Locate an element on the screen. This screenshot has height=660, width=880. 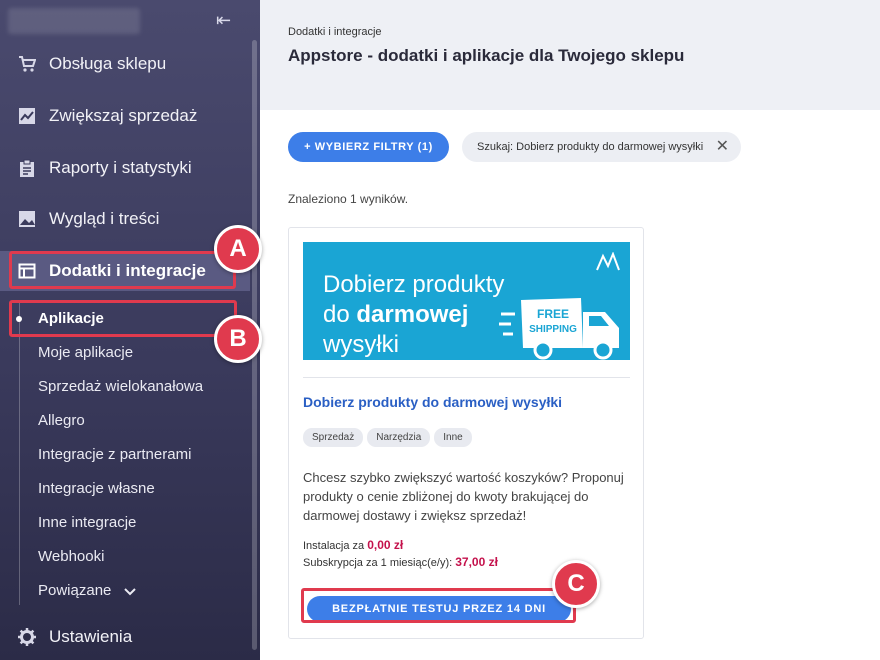
subscription-price-value: 37,00 zł is located at coordinates (476, 562).